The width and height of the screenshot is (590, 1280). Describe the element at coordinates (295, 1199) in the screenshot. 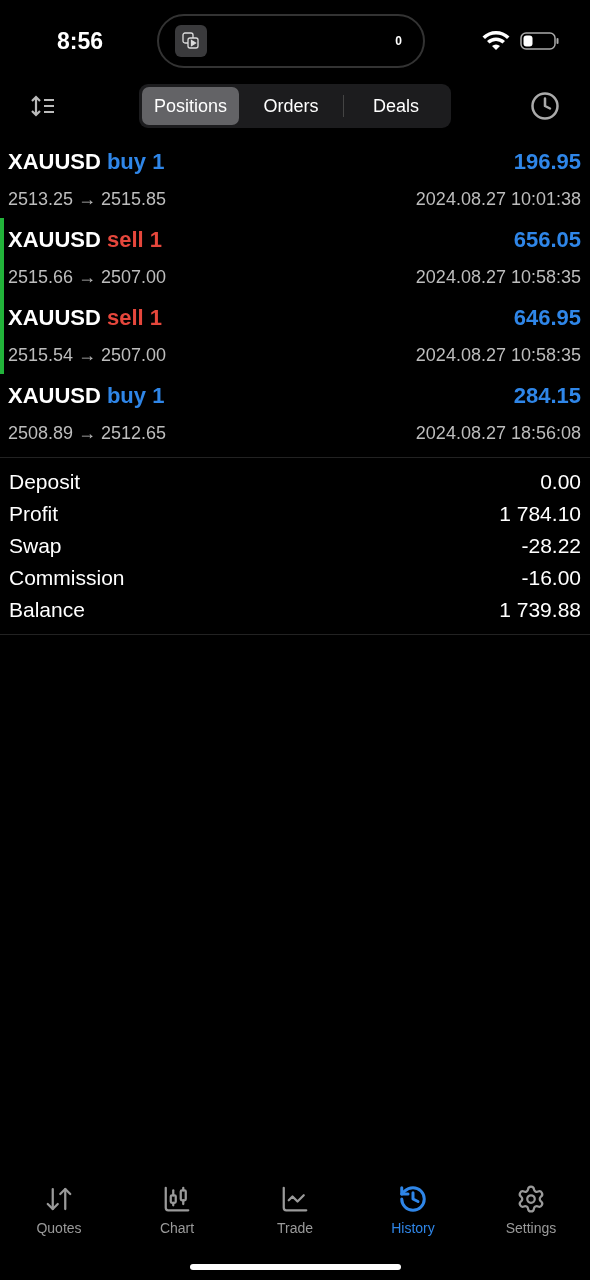

I see `line-chart-icon` at that location.